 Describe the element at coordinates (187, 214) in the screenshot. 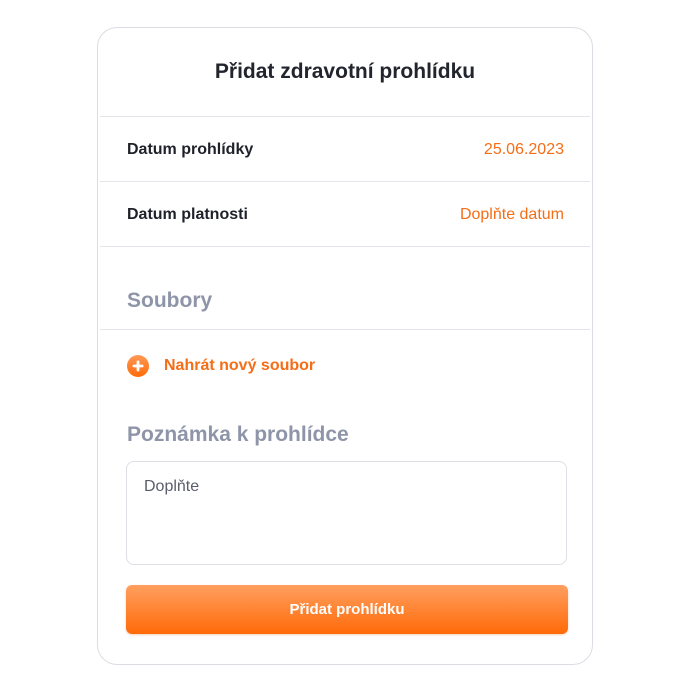

I see `validity-date-label: Datum platnosti` at that location.